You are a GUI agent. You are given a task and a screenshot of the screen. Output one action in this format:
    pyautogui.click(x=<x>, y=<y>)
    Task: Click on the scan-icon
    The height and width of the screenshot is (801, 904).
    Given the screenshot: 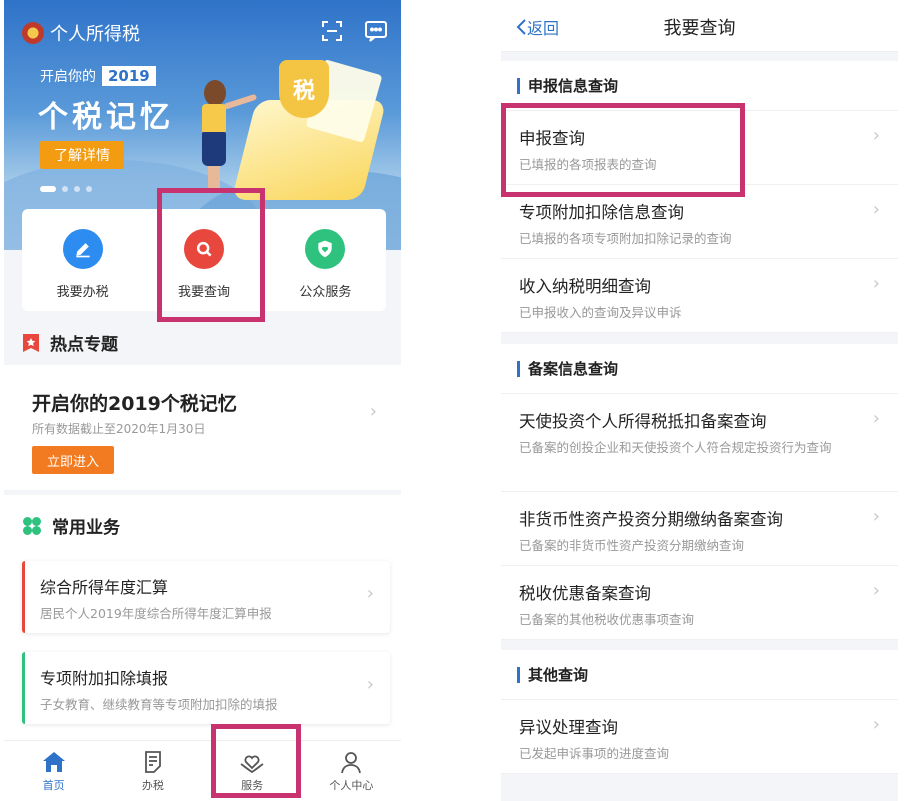 What is the action you would take?
    pyautogui.click(x=332, y=31)
    